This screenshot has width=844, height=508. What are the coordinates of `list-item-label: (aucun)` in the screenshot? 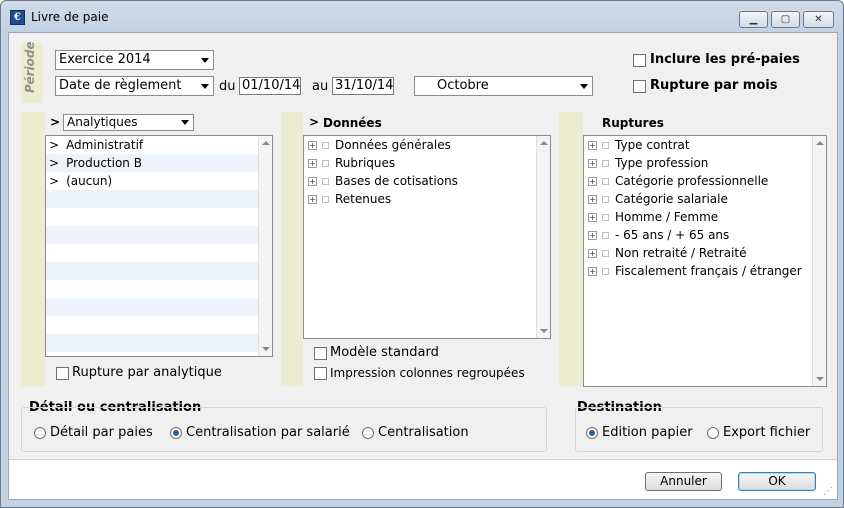 It's located at (89, 181).